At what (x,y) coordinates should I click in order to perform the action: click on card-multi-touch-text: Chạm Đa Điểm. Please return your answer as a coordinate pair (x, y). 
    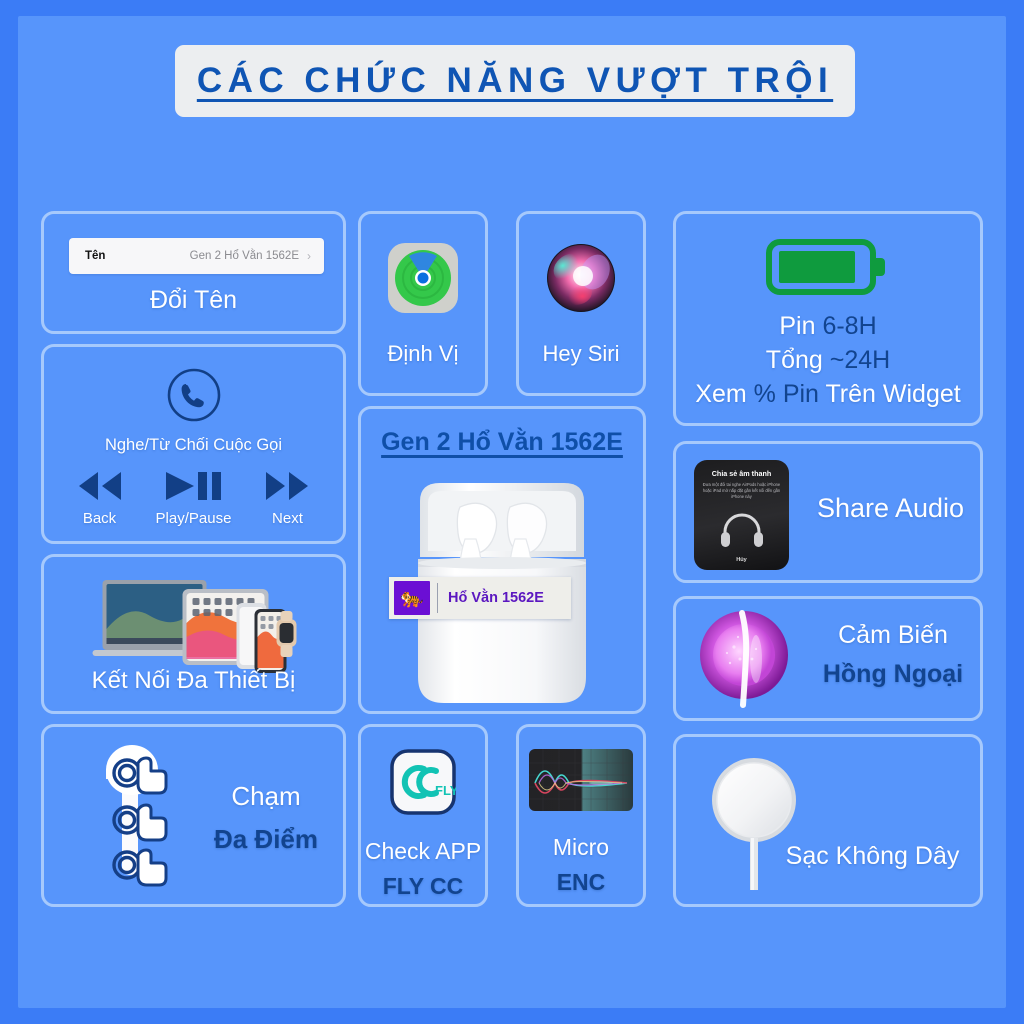
    Looking at the image, I should click on (266, 818).